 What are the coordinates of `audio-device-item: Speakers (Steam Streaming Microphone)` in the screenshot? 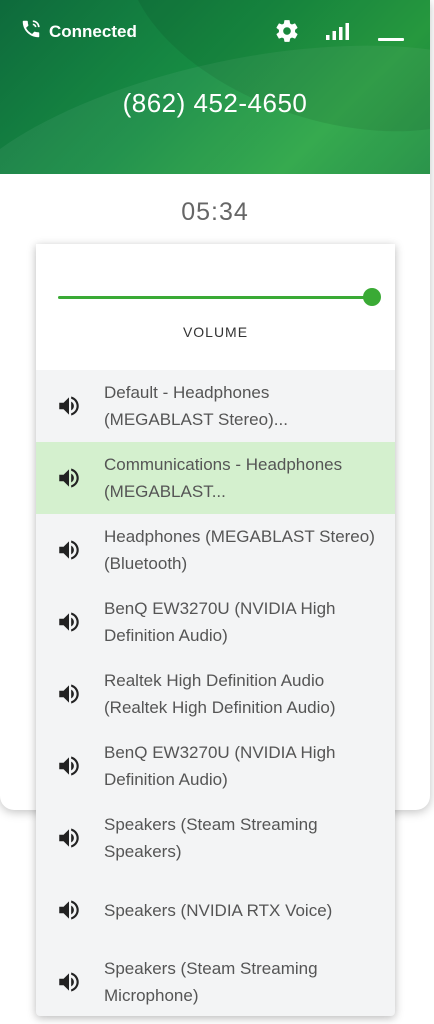 It's located at (215, 981).